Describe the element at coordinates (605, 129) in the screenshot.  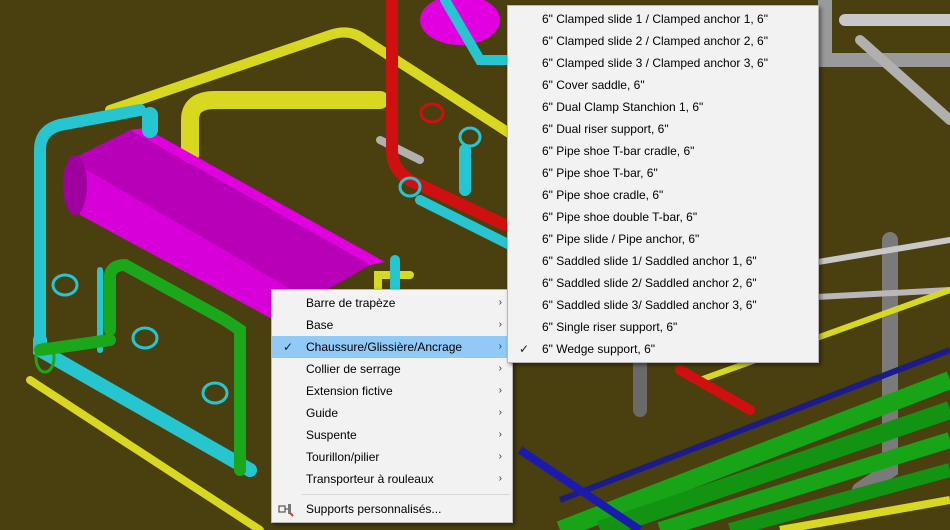
I see `submenu-item-label: 6" Dual riser support, 6"` at that location.